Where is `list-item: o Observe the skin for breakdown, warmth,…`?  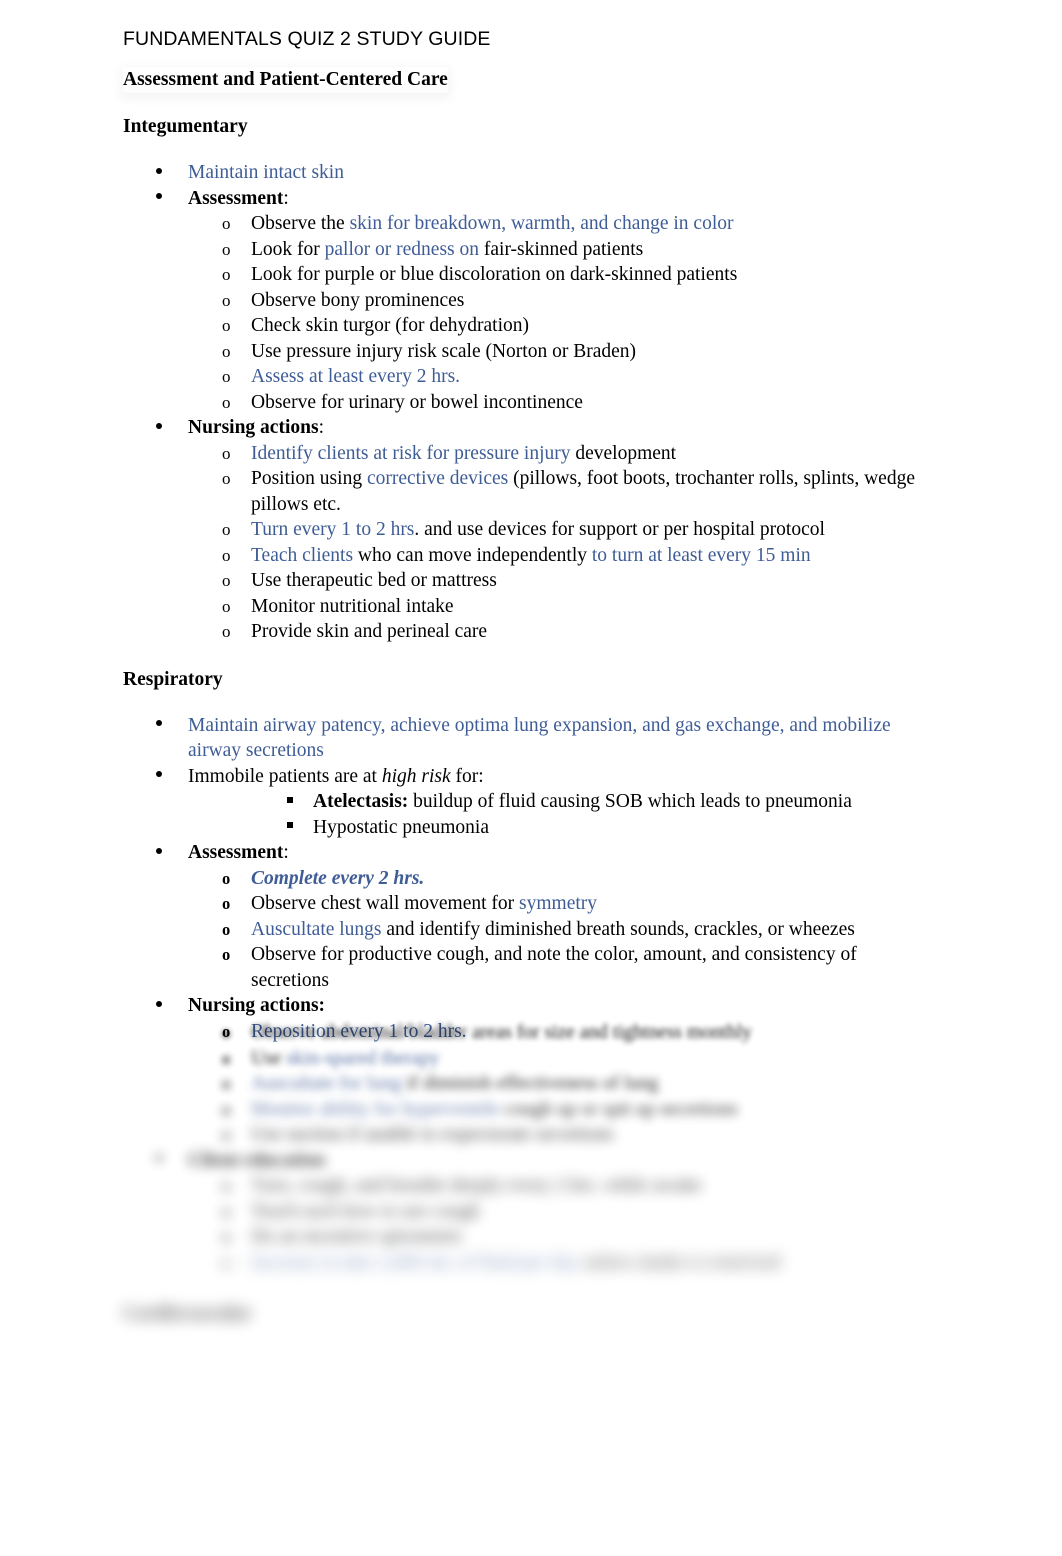 list-item: o Observe the skin for breakdown, warmth,… is located at coordinates (523, 224).